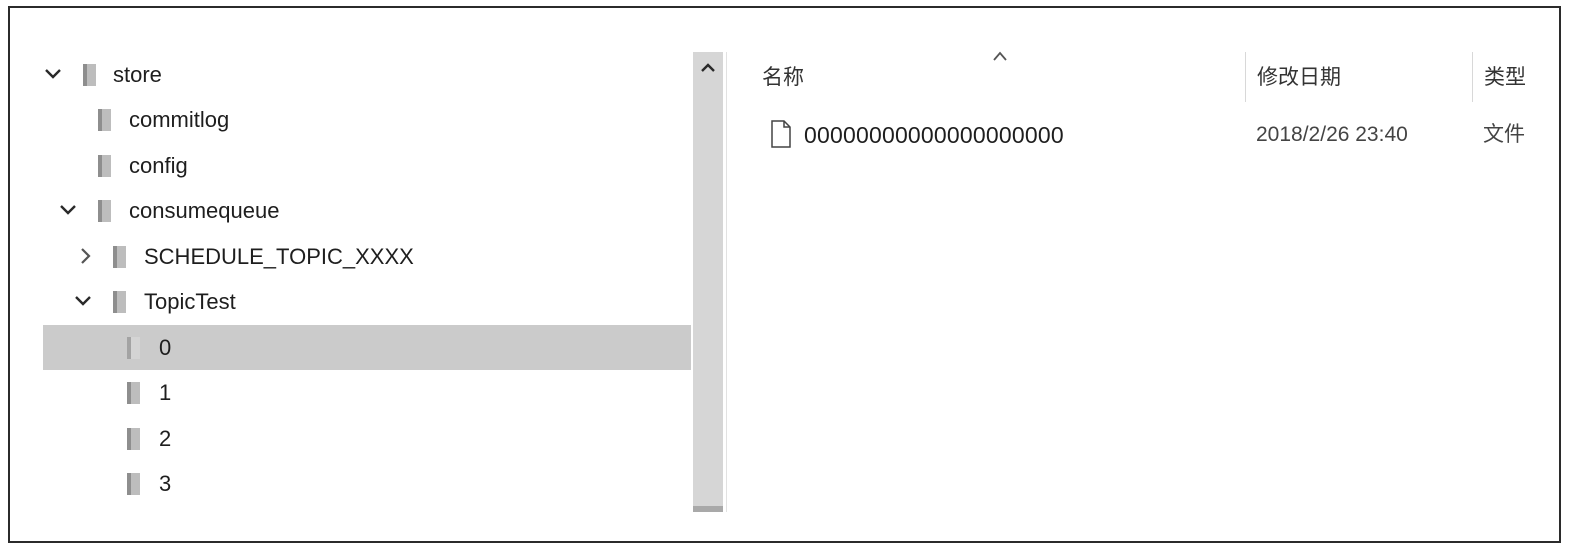  I want to click on column-header-type: 类型, so click(1505, 78).